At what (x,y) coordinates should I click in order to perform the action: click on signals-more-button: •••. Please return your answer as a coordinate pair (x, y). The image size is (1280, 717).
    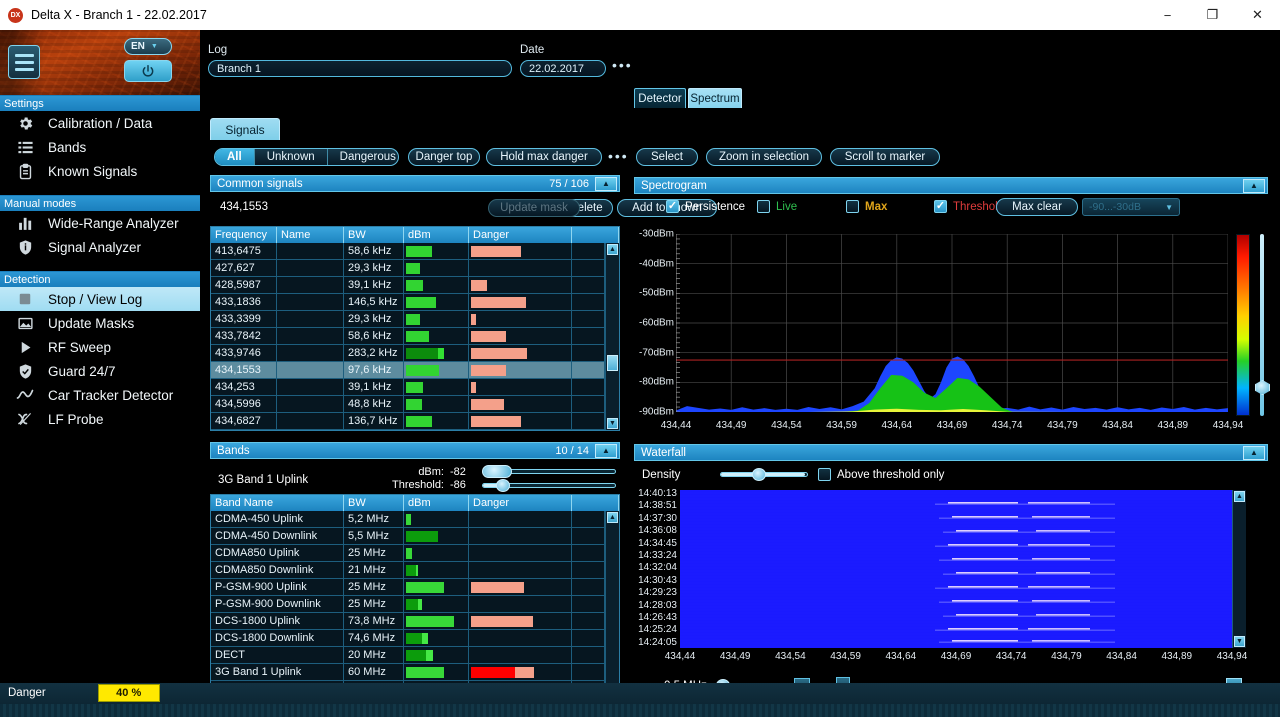
    Looking at the image, I should click on (618, 156).